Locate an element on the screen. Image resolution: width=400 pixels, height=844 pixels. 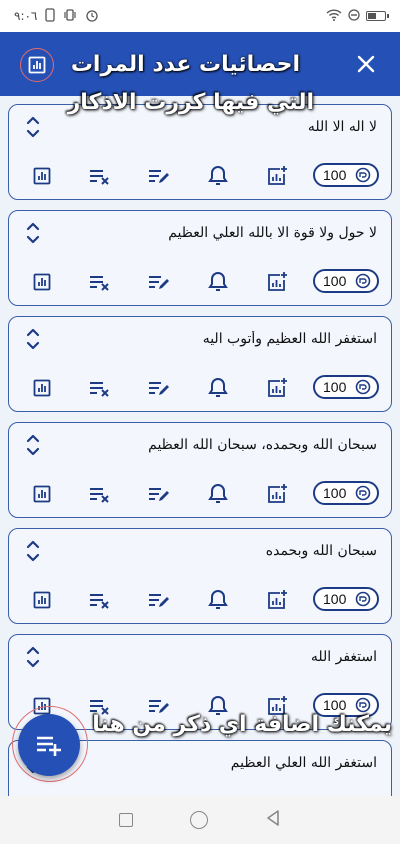
status-right is located at coordinates (357, 16).